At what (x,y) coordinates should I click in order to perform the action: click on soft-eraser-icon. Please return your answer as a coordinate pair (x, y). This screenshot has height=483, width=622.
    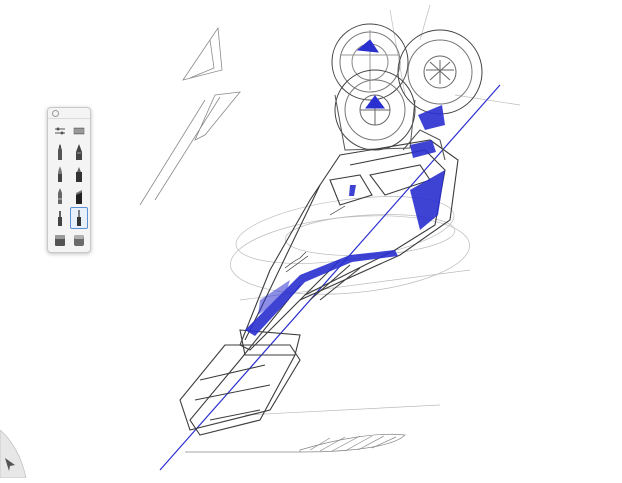
    Looking at the image, I should click on (79, 240).